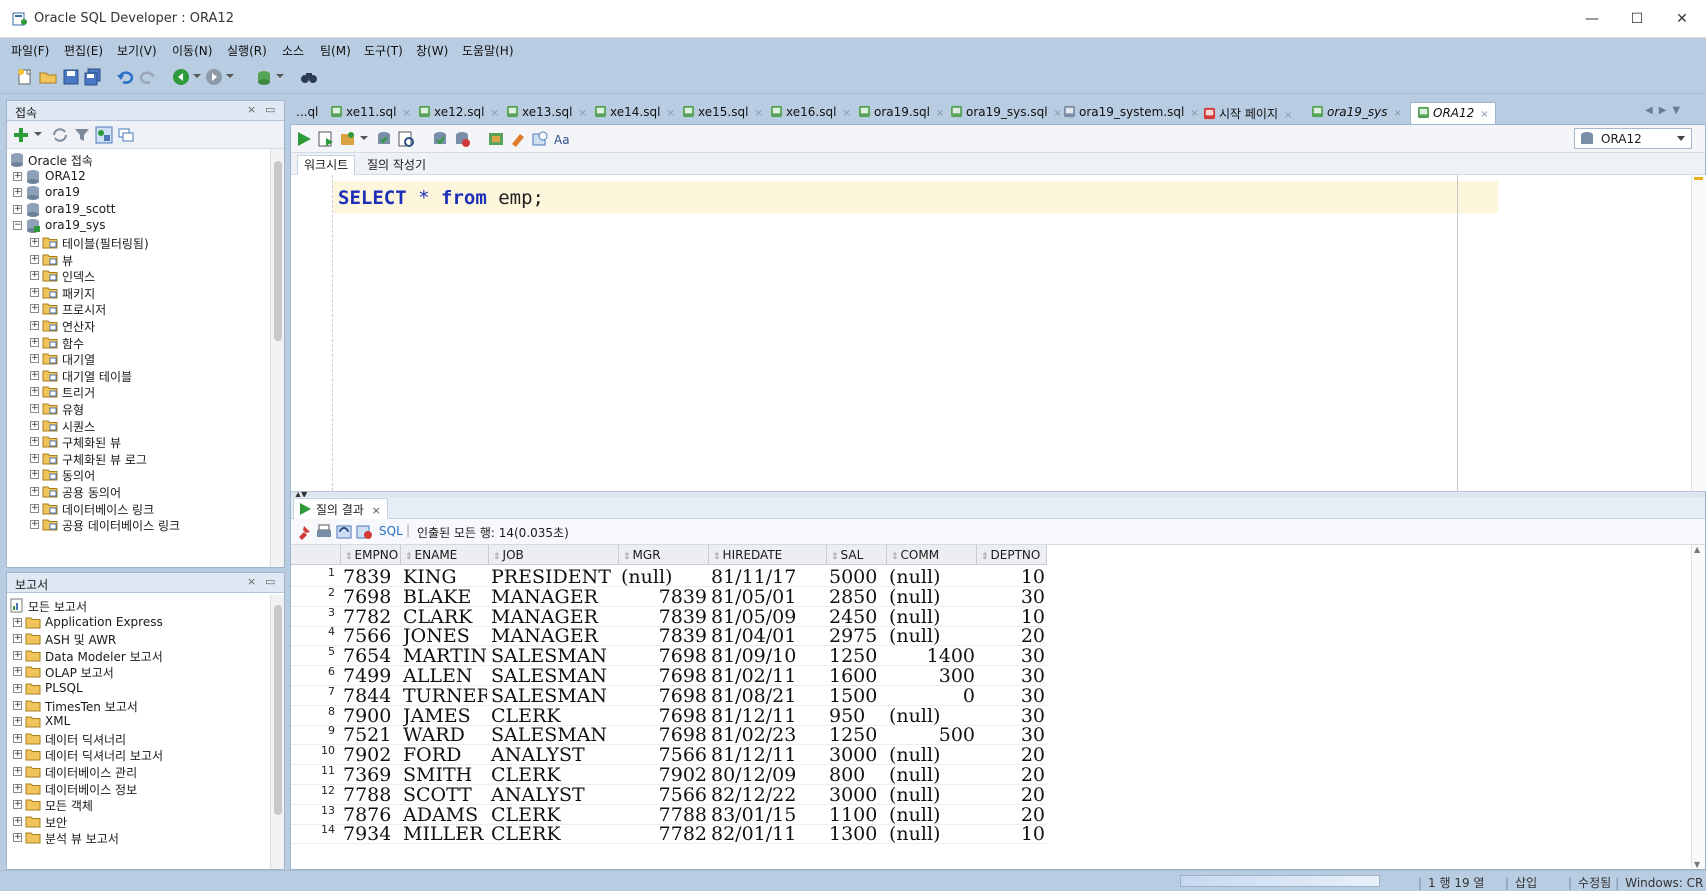 The height and width of the screenshot is (891, 1706). I want to click on table-cell-deptno: 10, so click(1012, 834).